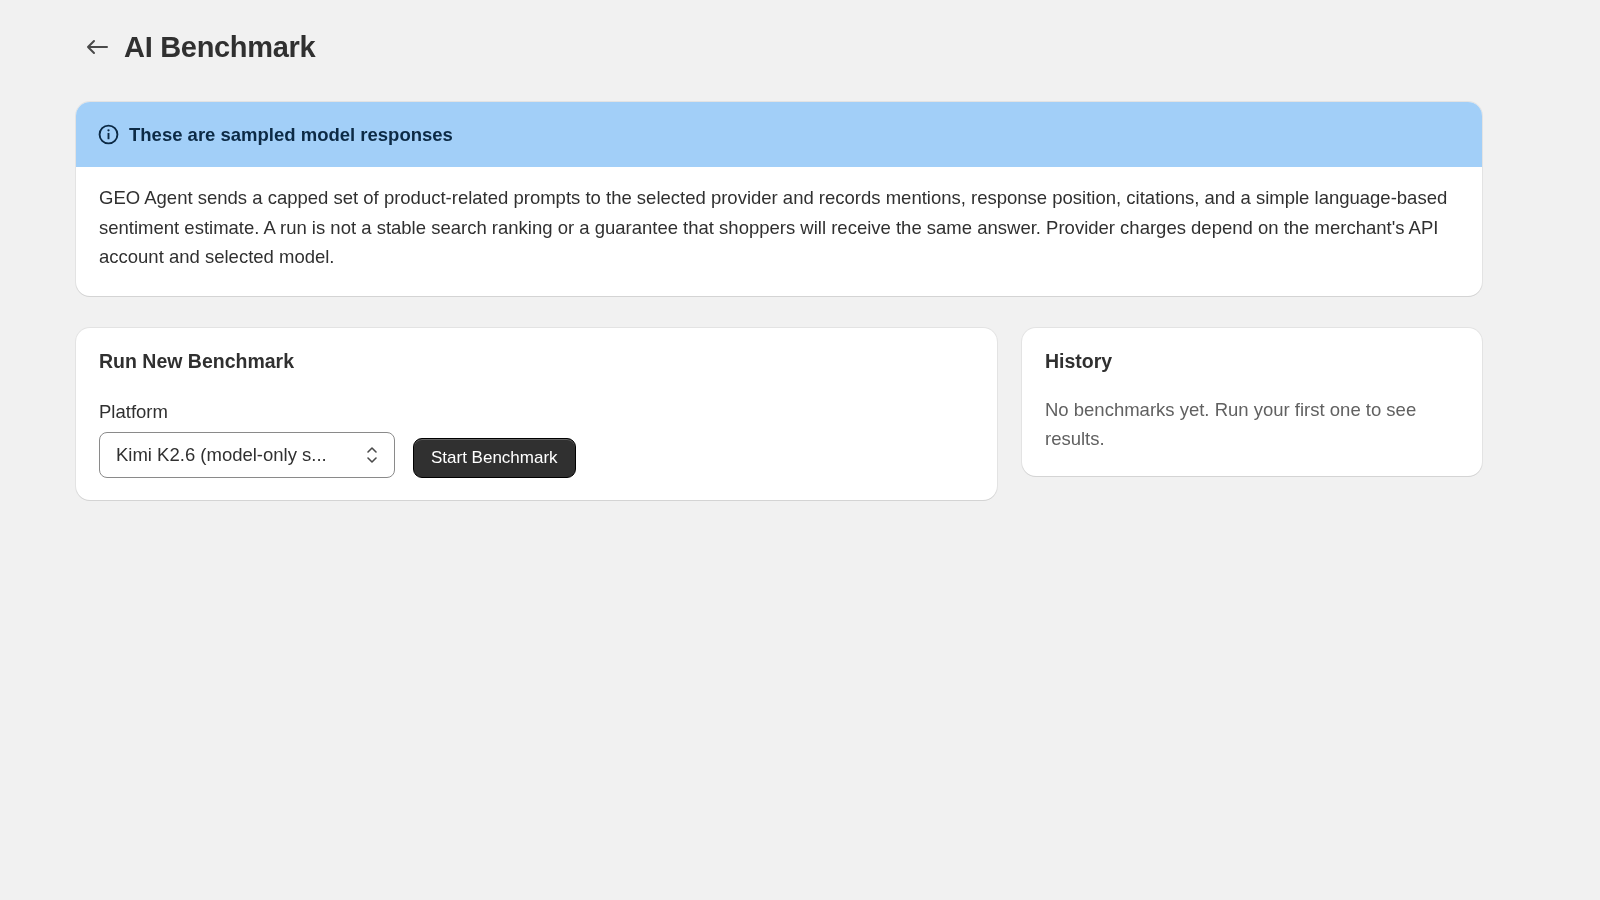 This screenshot has width=1600, height=900. Describe the element at coordinates (773, 227) in the screenshot. I see `notice-text: GEO Agent sends a capped set of product-related prompts to the selected provider and records mentions, response position, citations, and a simple language-based sentiment estimate. A run is not a stable search ranking or a guarantee that shoppers will receive the same answer. Provider charges depend on the merchant's API account and selected model.` at that location.